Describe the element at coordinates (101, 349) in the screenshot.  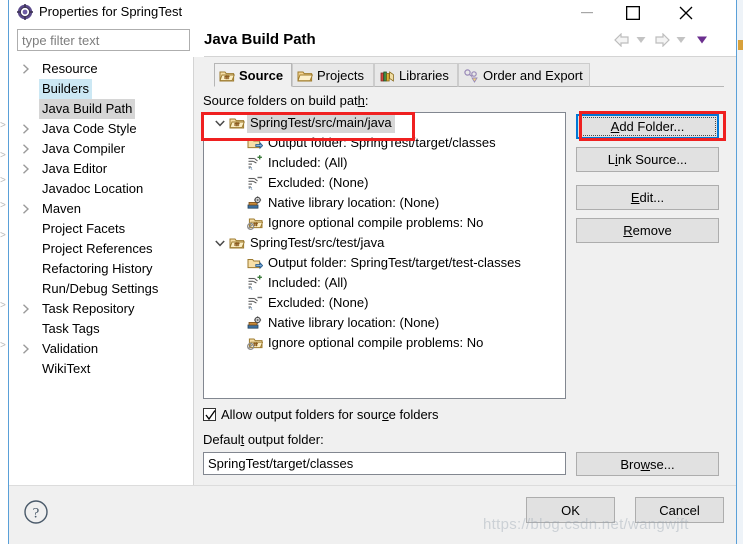
I see `sidebar-item-validation: Validation` at that location.